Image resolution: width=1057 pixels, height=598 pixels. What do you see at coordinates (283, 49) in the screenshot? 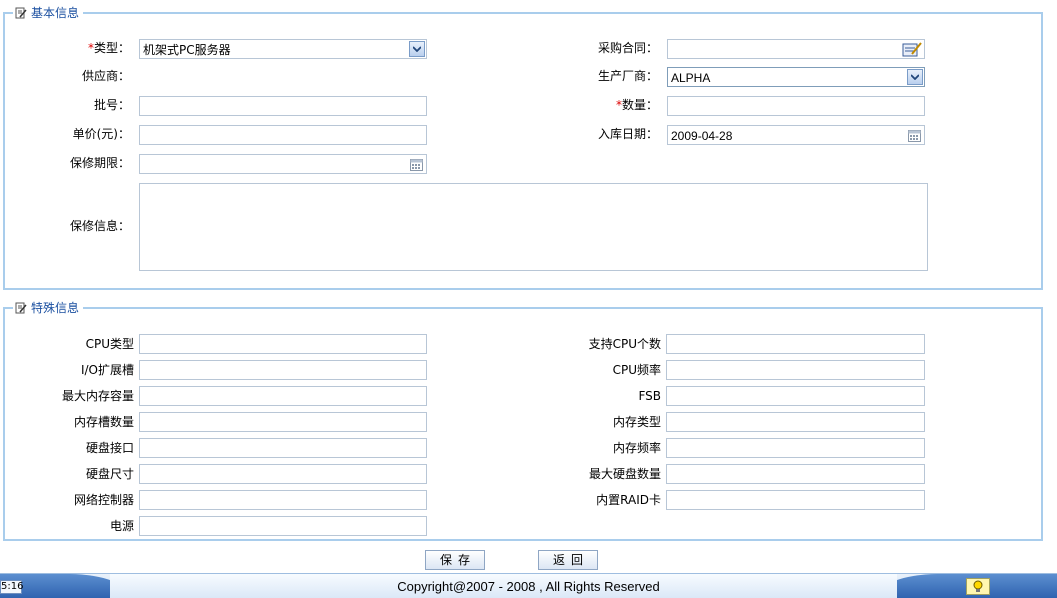
I see `type-select: 机架式PC服务器` at bounding box center [283, 49].